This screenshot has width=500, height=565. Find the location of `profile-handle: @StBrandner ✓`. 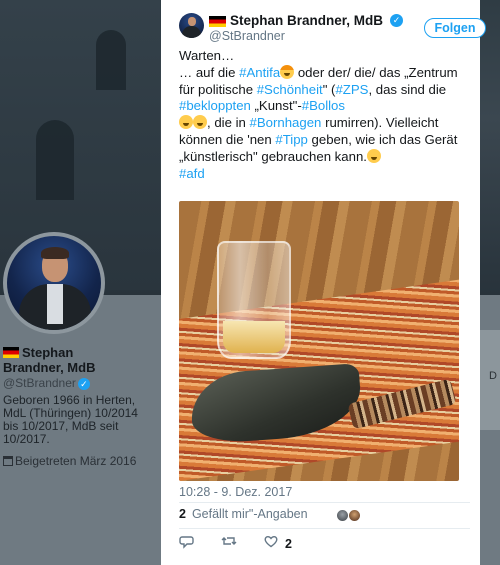

profile-handle: @StBrandner ✓ is located at coordinates (78, 383).